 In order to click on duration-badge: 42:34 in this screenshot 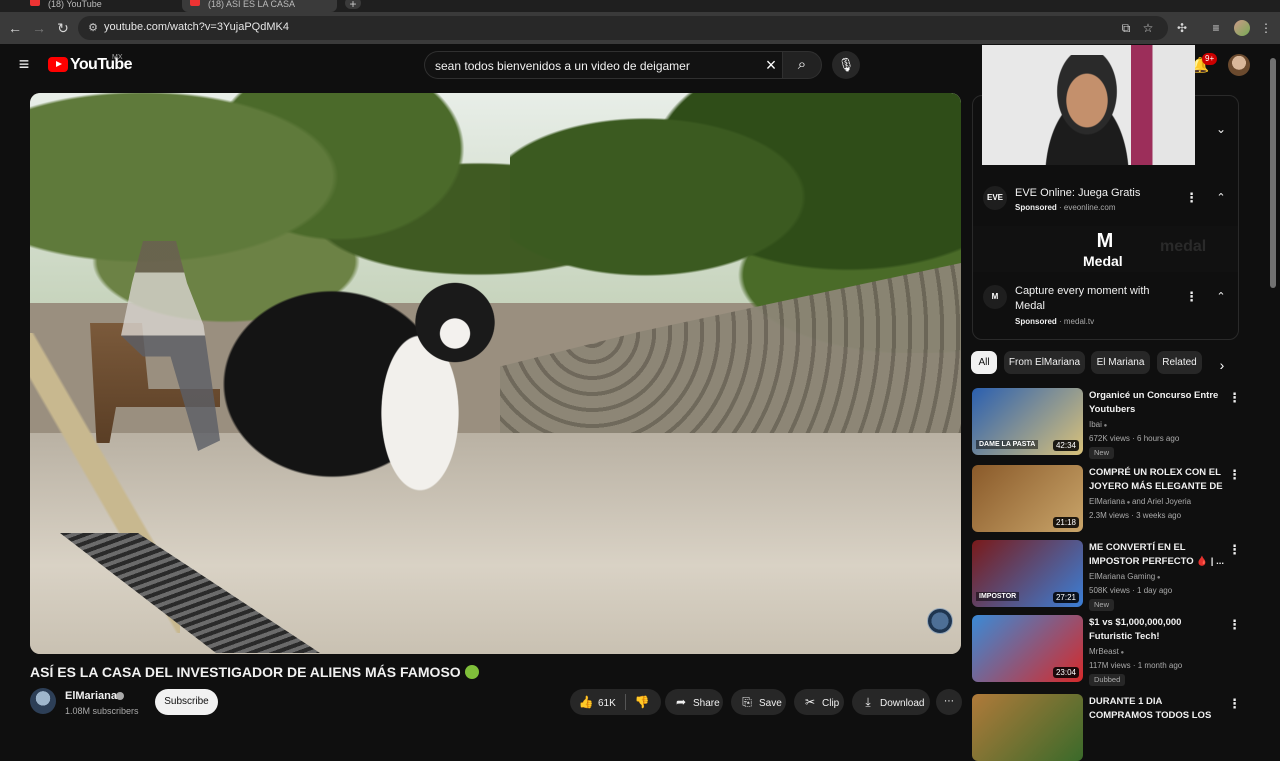, I will do `click(1065, 445)`.